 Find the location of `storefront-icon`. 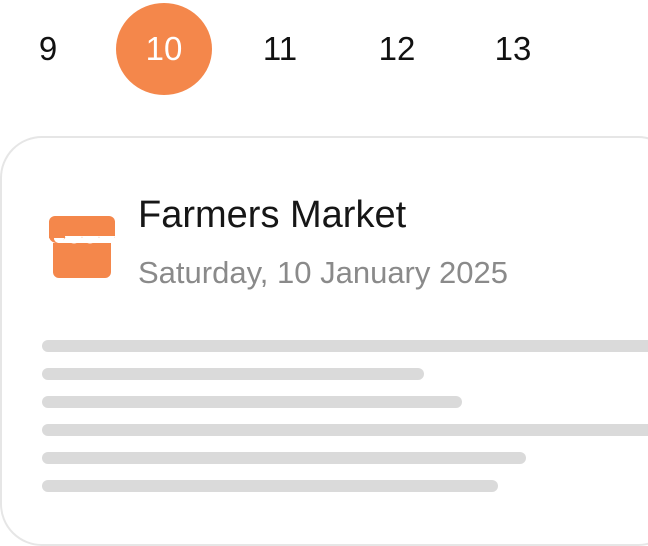

storefront-icon is located at coordinates (82, 247).